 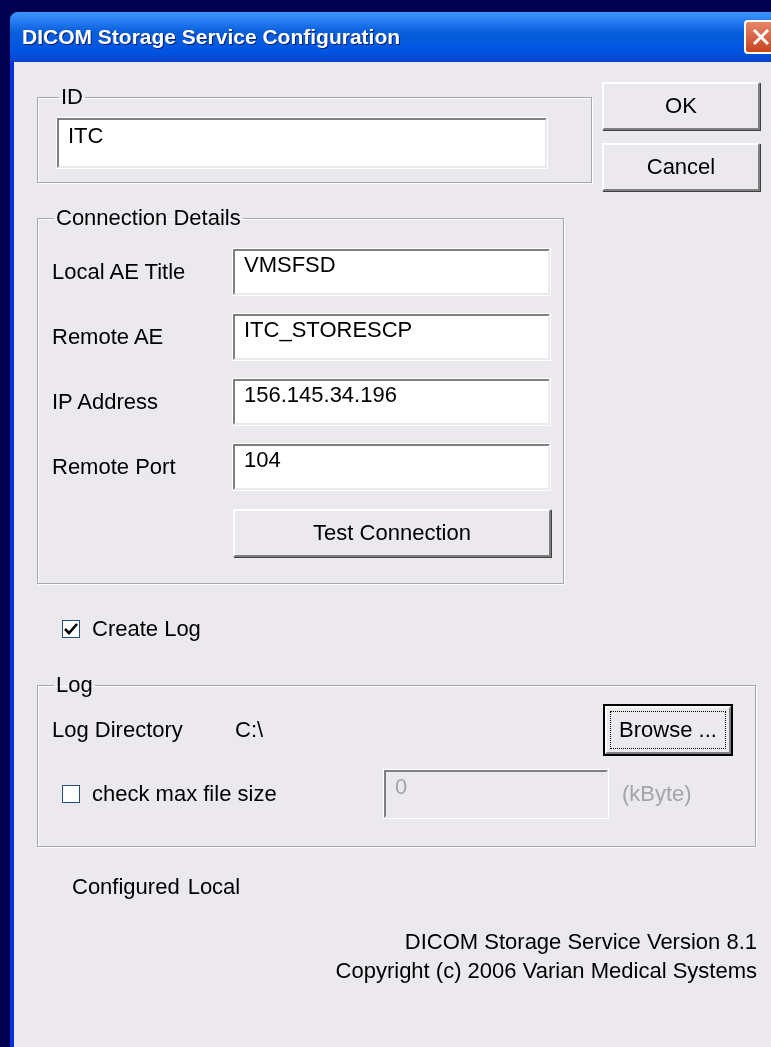 I want to click on status-text: Local, so click(x=214, y=887).